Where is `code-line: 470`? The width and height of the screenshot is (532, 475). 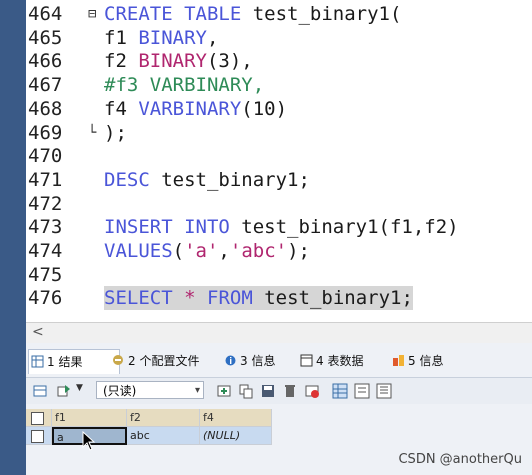 code-line: 470 is located at coordinates (279, 156).